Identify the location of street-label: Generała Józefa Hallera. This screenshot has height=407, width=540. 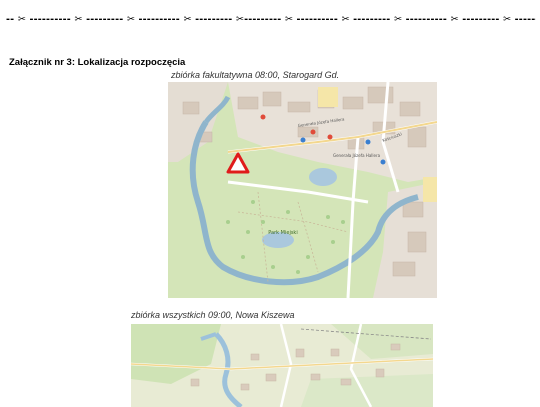
(357, 155).